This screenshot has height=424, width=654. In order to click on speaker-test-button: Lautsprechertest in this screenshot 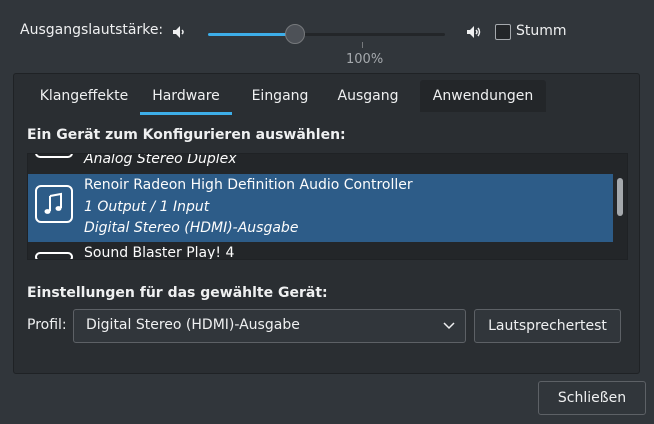, I will do `click(547, 326)`.